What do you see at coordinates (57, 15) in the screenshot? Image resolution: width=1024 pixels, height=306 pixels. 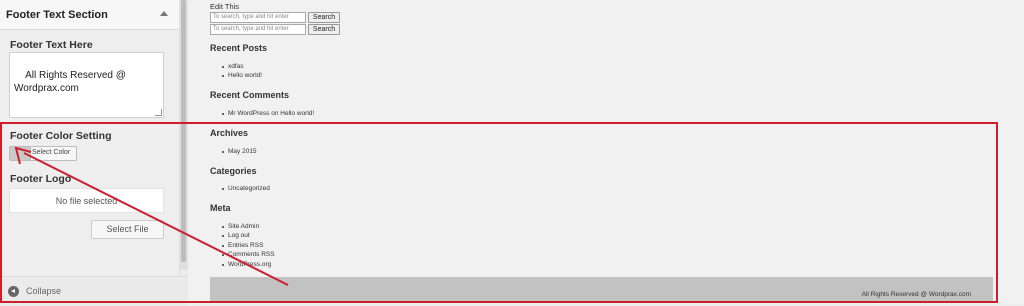 I see `section-title: Footer Text Section` at bounding box center [57, 15].